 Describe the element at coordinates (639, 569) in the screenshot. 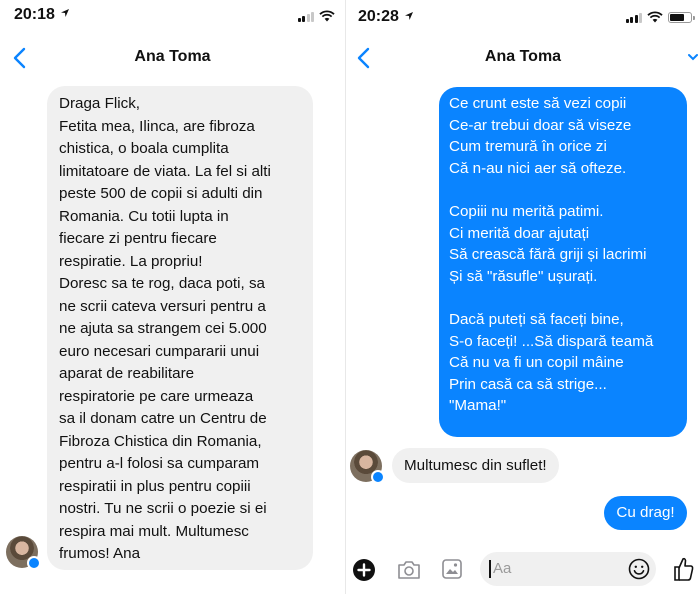

I see `emoji-icon` at that location.